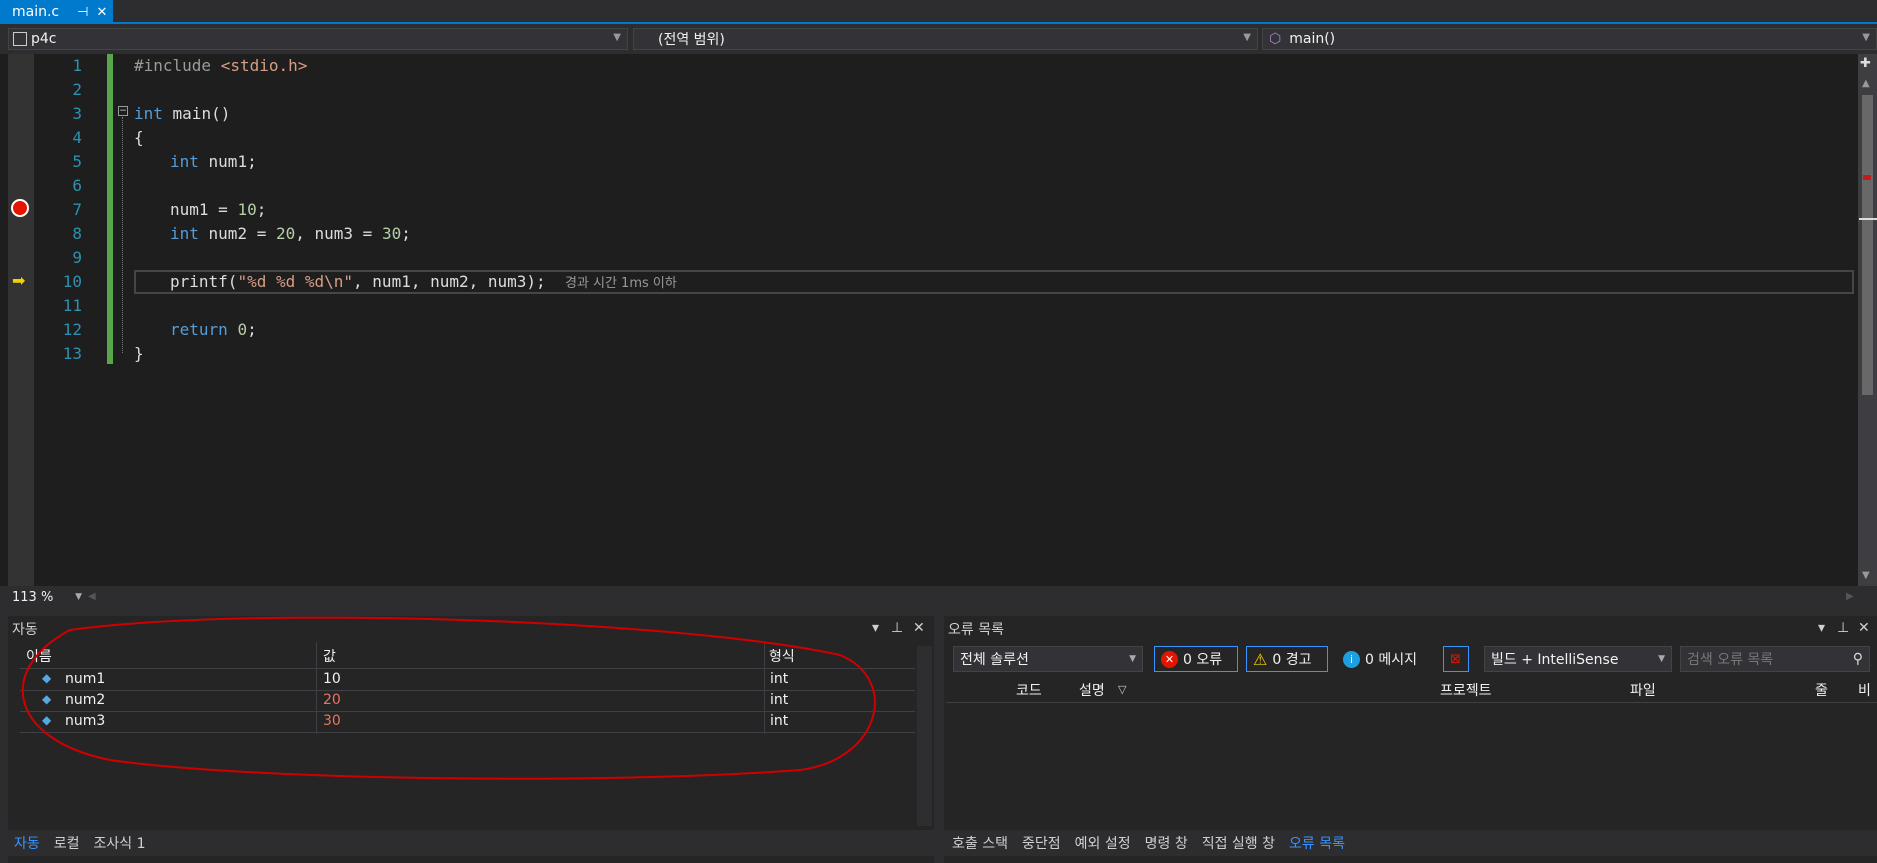  I want to click on scope-combo: (전역 범위) ▼, so click(945, 39).